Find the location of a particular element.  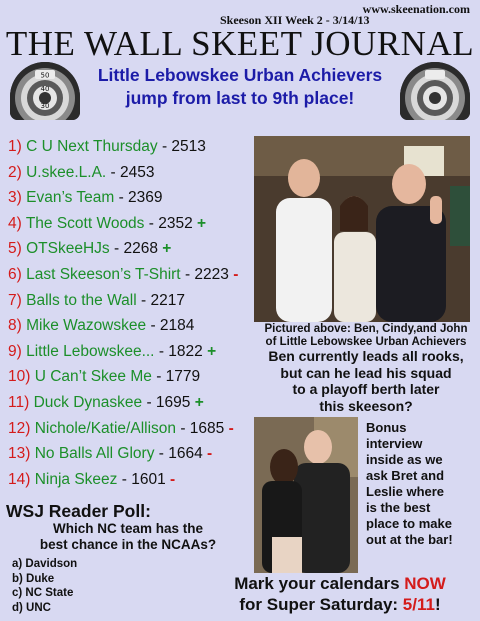

rank-number: 5) is located at coordinates (15, 249).